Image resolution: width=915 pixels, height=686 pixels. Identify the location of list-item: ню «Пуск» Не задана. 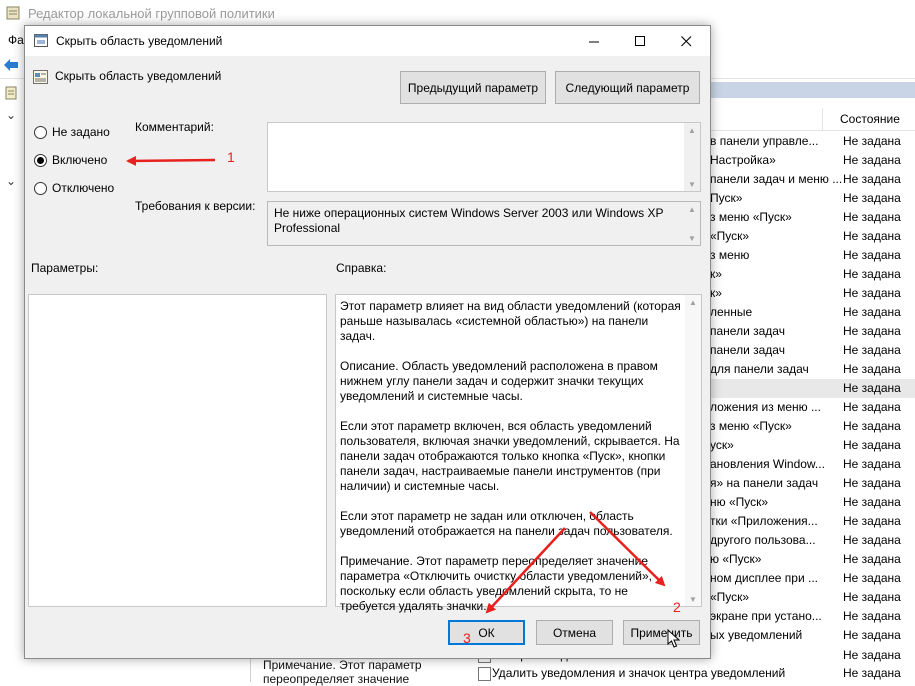
(807, 502).